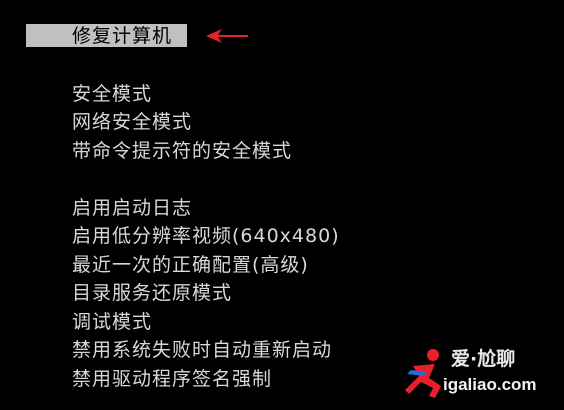  Describe the element at coordinates (112, 94) in the screenshot. I see `menu-item-safe-mode: 安全模式` at that location.